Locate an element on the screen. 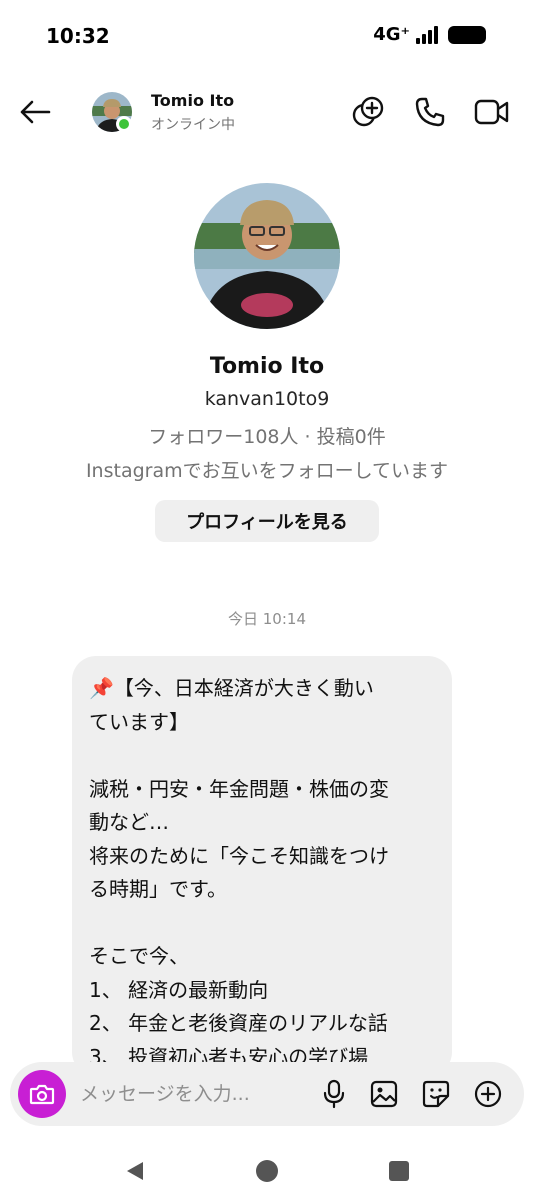  add-effects-icon is located at coordinates (368, 111).